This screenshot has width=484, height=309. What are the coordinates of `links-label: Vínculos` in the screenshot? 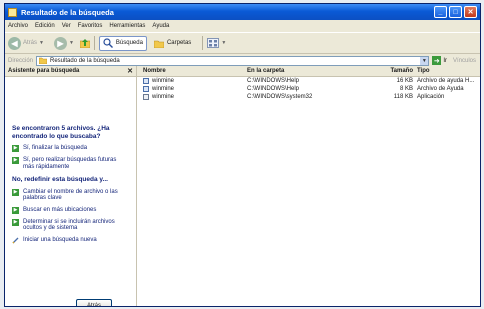 It's located at (464, 61).